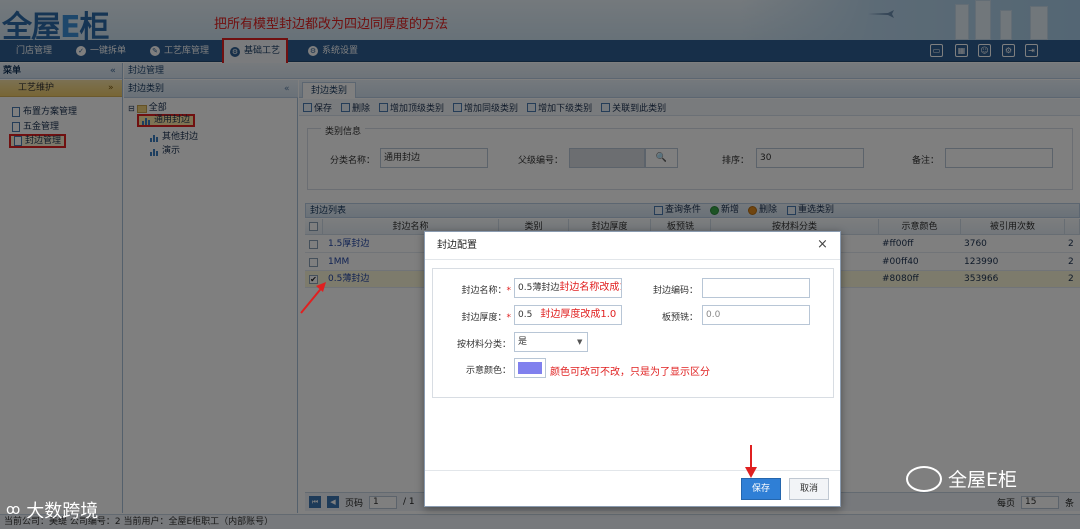 The height and width of the screenshot is (529, 1080). Describe the element at coordinates (756, 288) in the screenshot. I see `edge-code-input` at that location.